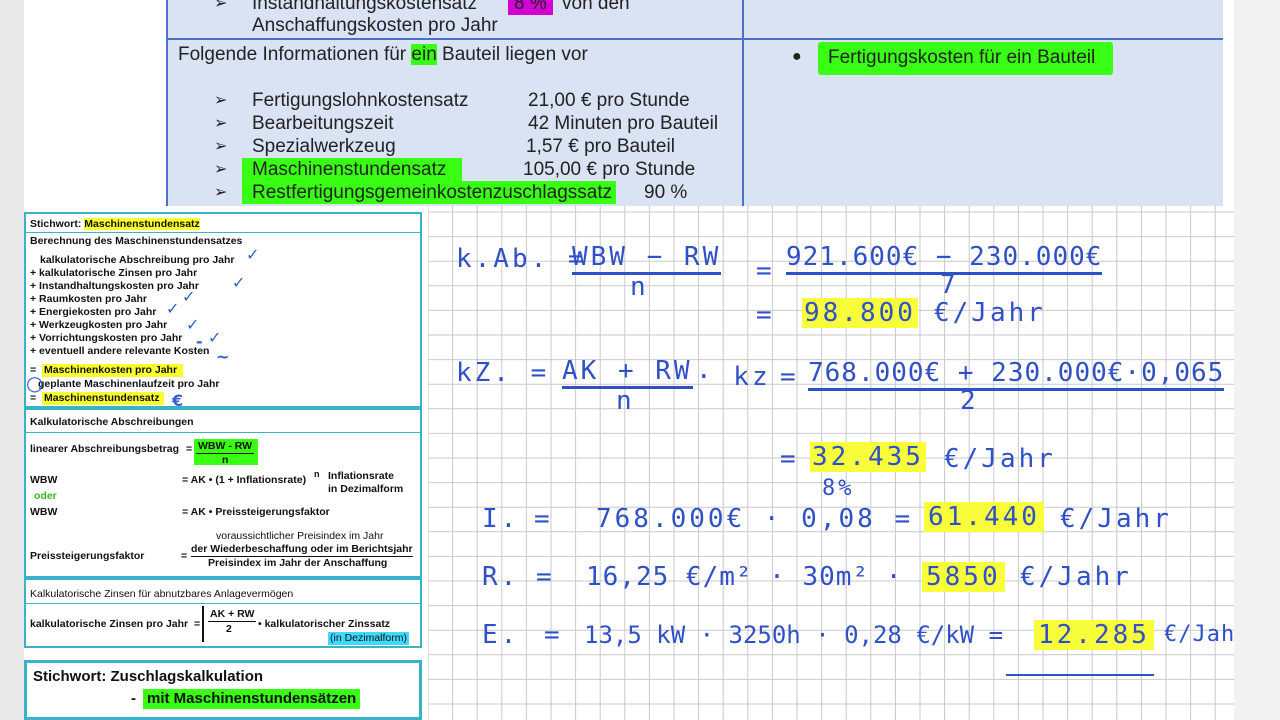  Describe the element at coordinates (103, 398) in the screenshot. I see `maschinenstundensatz-highlight: Maschinenstundensatz` at that location.